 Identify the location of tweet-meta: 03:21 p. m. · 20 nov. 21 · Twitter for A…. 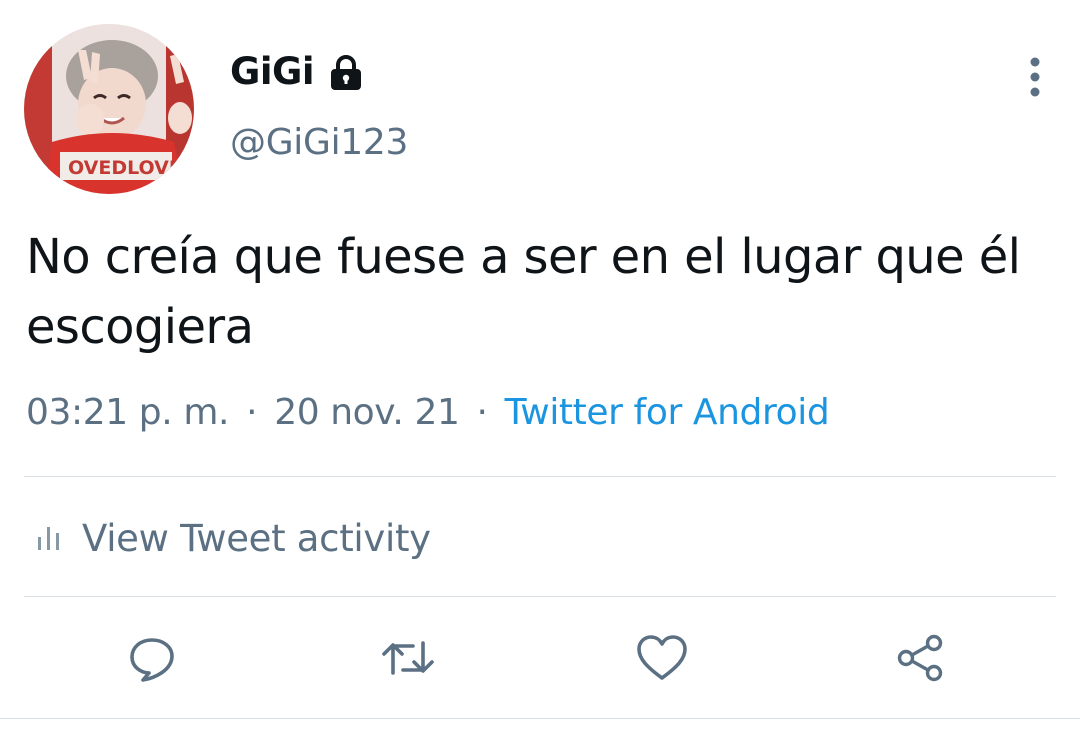
(428, 412).